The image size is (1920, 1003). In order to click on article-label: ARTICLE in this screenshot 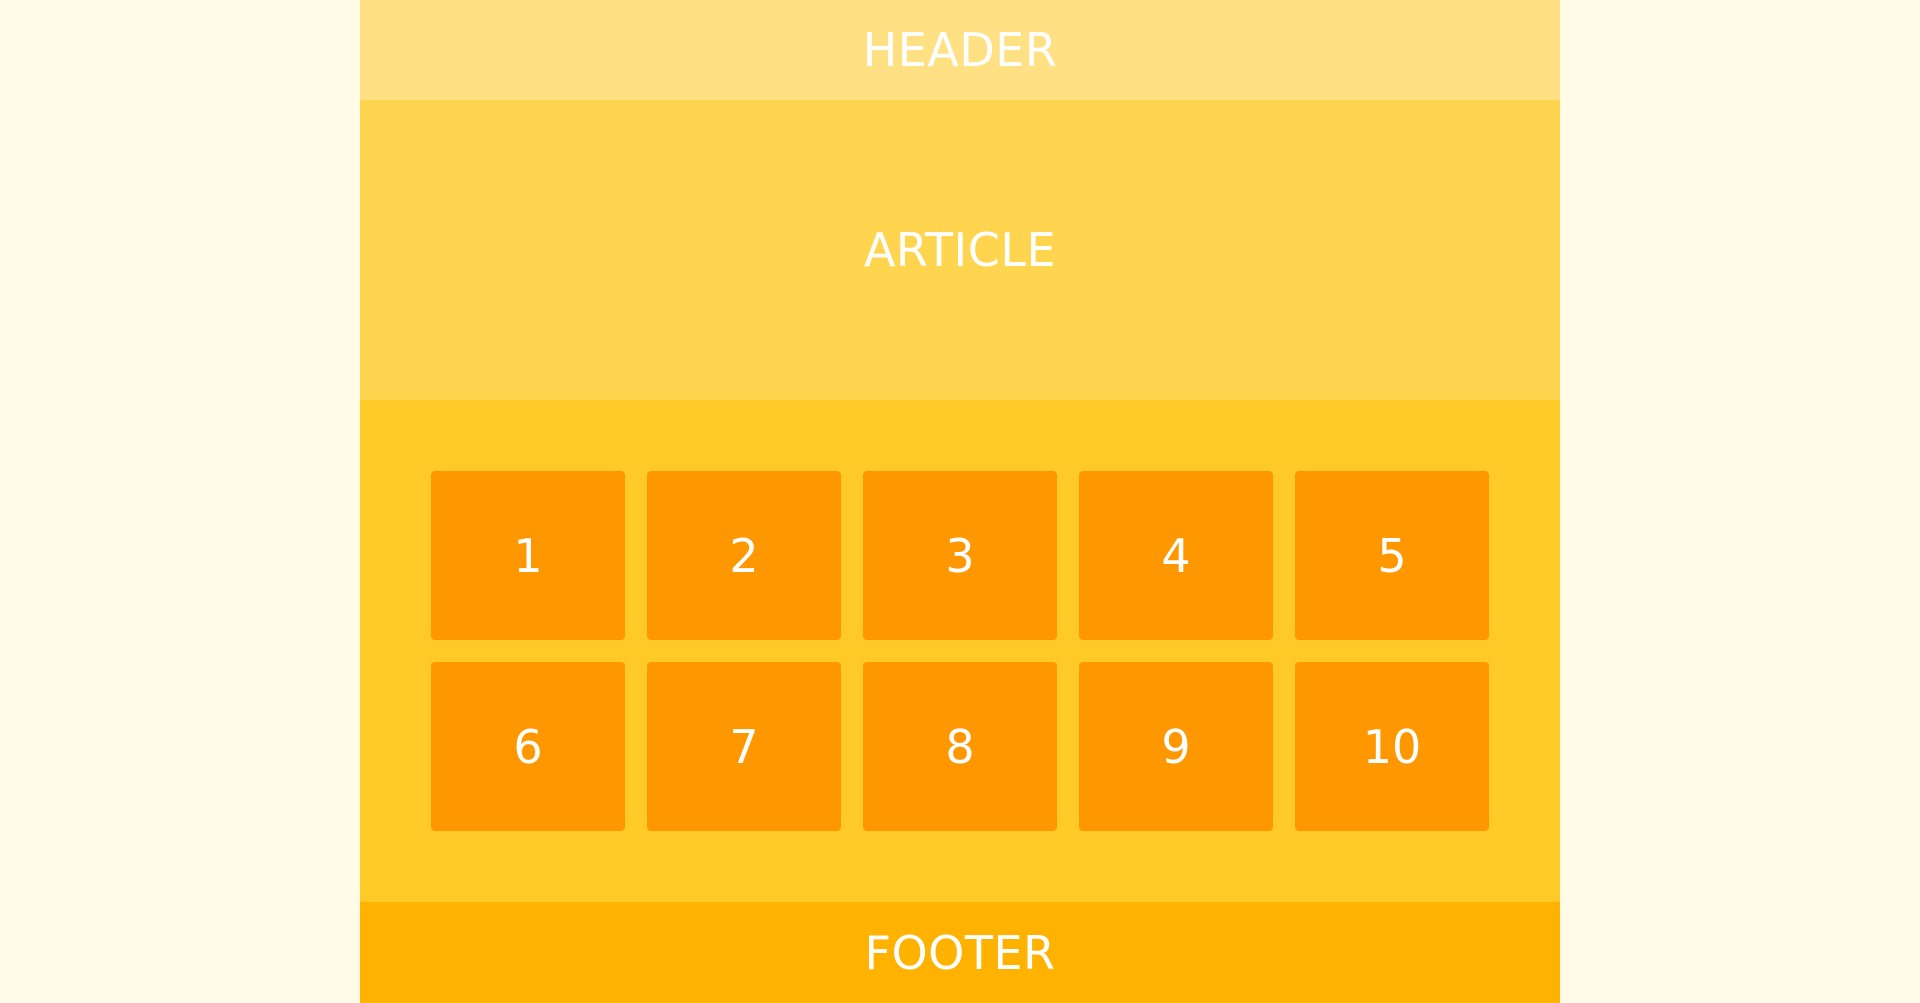, I will do `click(960, 250)`.